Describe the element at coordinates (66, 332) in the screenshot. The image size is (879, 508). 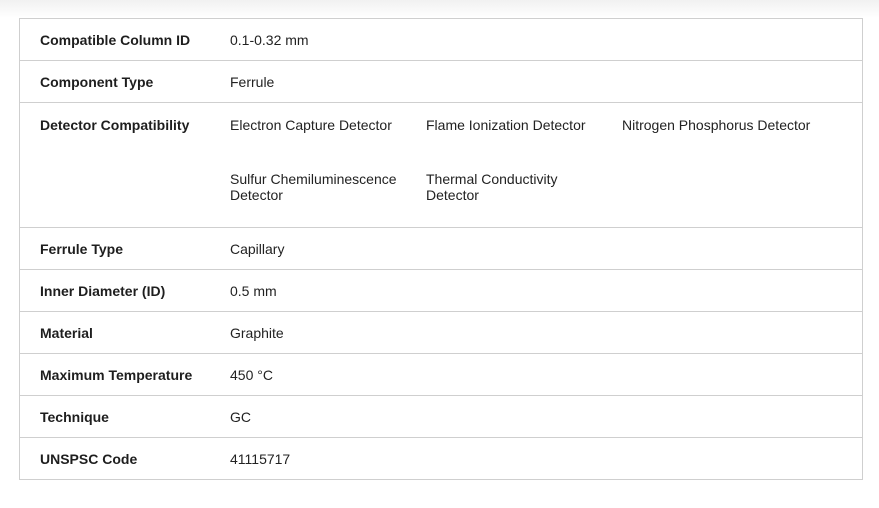
I see `spec-label: Material` at that location.